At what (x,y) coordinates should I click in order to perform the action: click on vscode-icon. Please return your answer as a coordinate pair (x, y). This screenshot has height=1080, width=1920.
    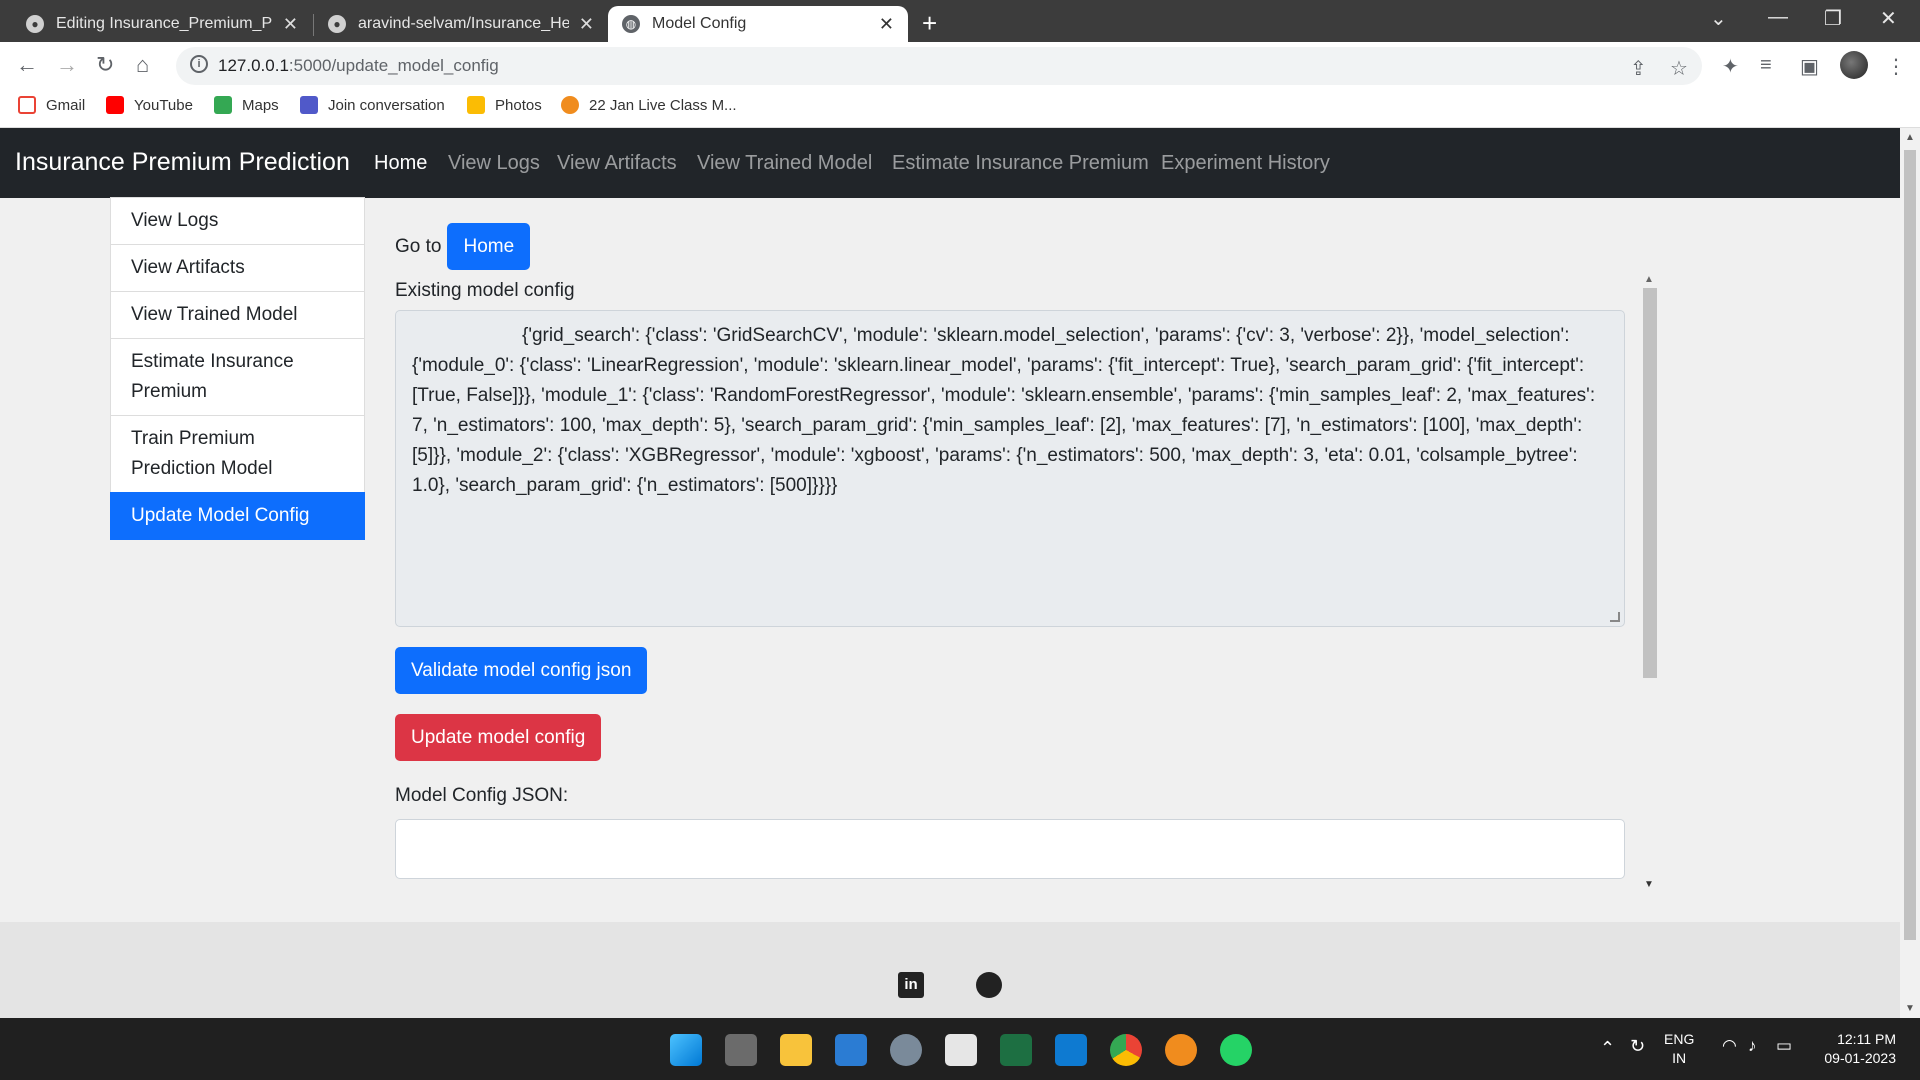
    Looking at the image, I should click on (1071, 1050).